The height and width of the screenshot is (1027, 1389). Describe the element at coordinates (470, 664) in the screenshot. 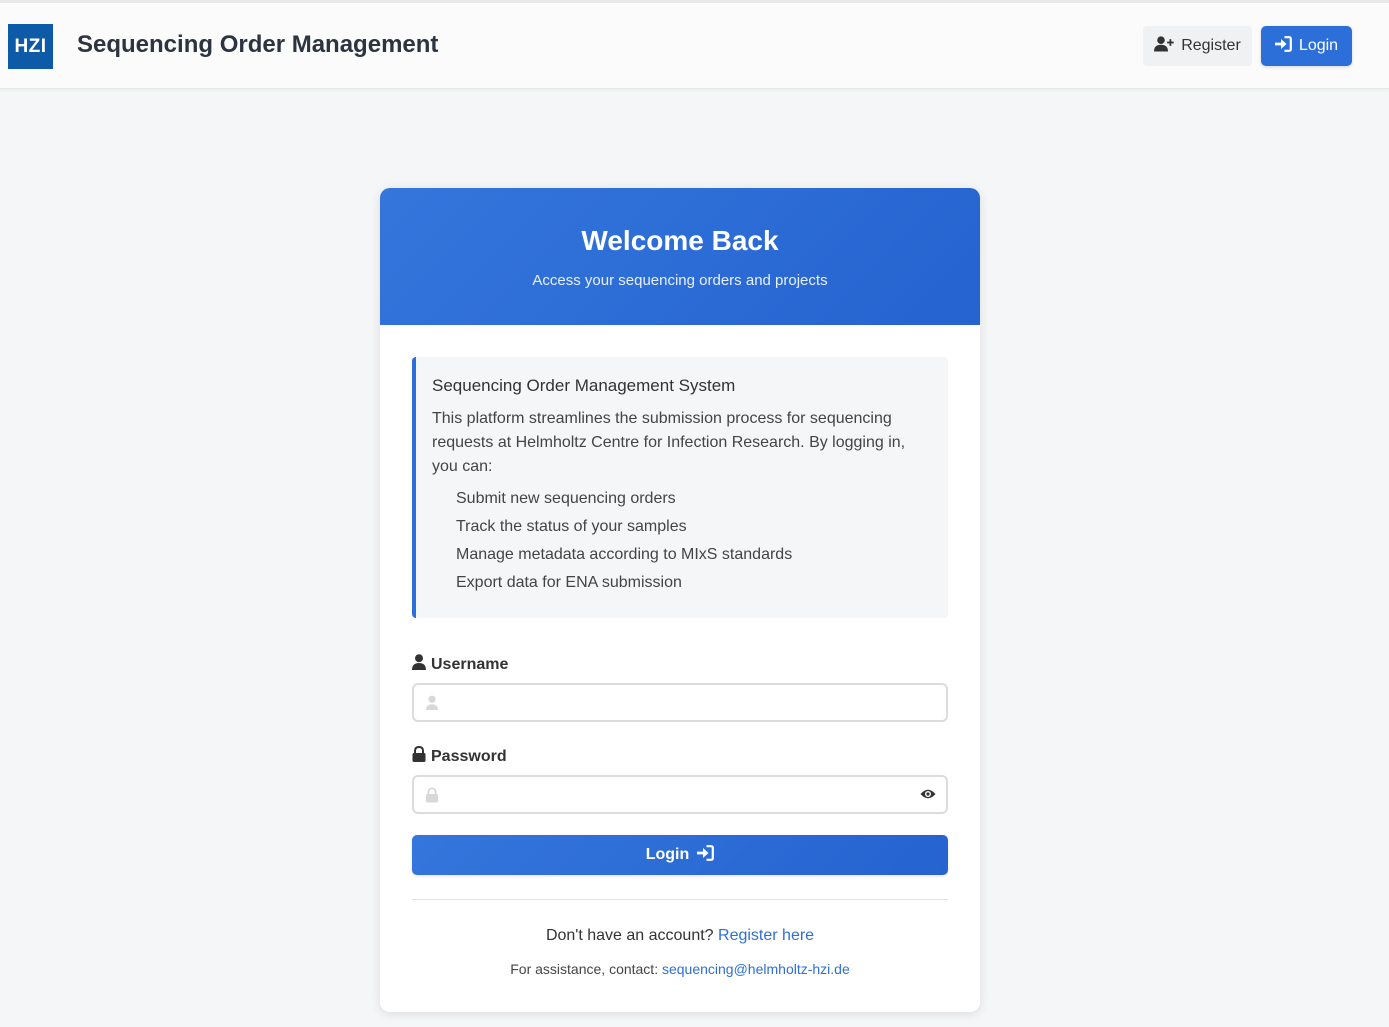

I see `username-label-text: Username` at that location.